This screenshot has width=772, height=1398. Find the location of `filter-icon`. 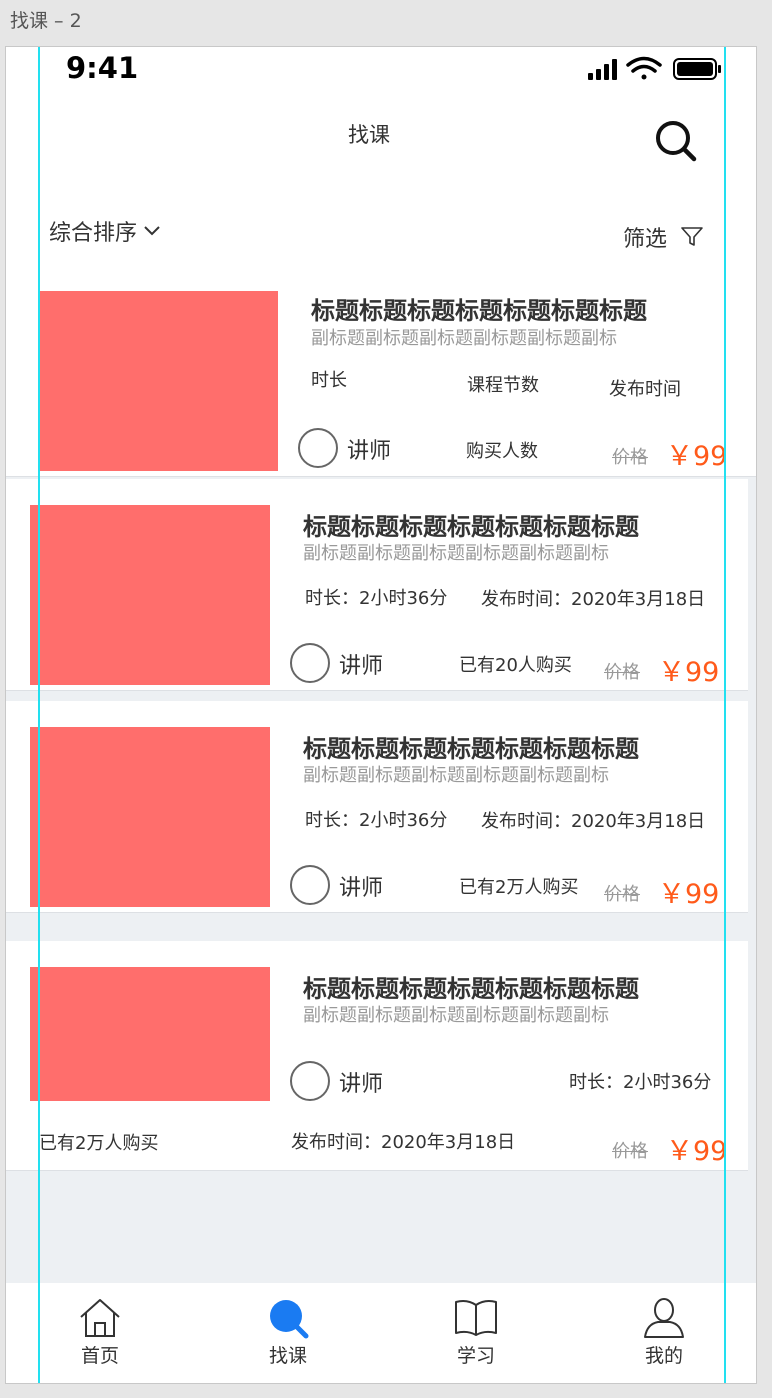

filter-icon is located at coordinates (692, 236).